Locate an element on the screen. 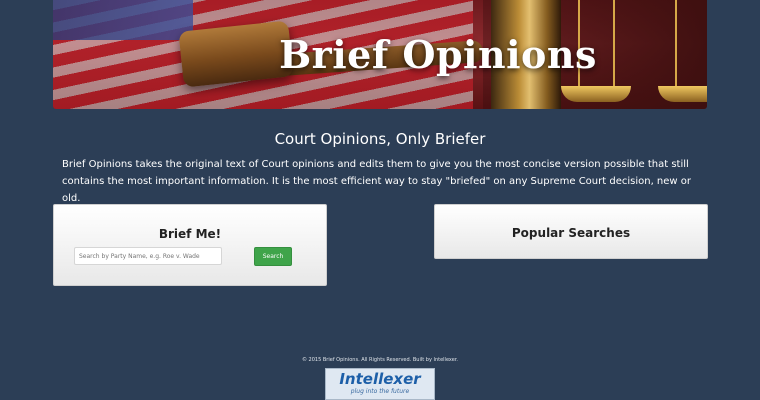 The image size is (760, 400). popular-searches-title: Popular Searches is located at coordinates (571, 233).